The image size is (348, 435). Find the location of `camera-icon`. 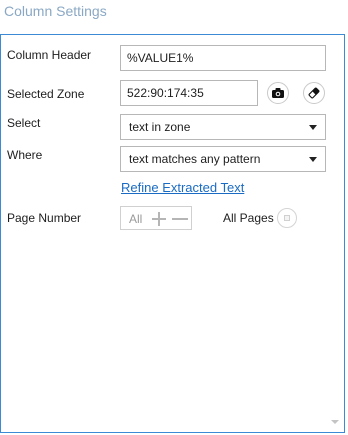

camera-icon is located at coordinates (278, 93).